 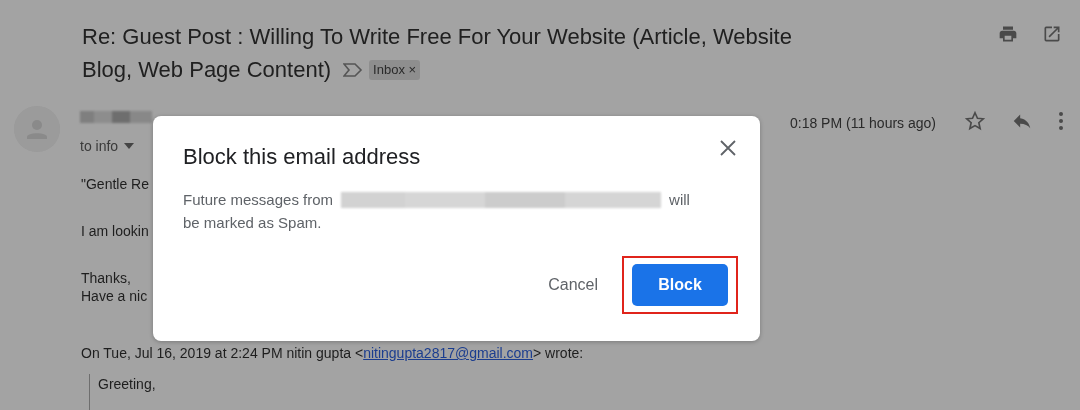 I want to click on redacted-sender-name, so click(x=116, y=117).